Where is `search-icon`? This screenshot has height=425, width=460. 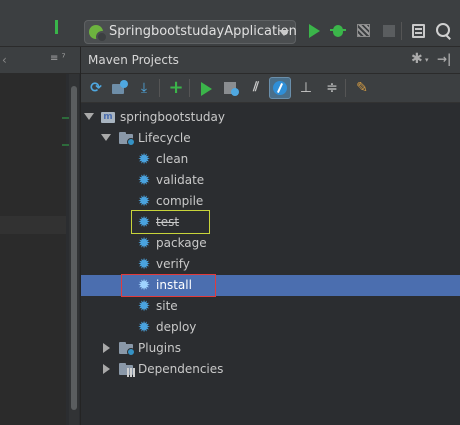
search-icon is located at coordinates (444, 31).